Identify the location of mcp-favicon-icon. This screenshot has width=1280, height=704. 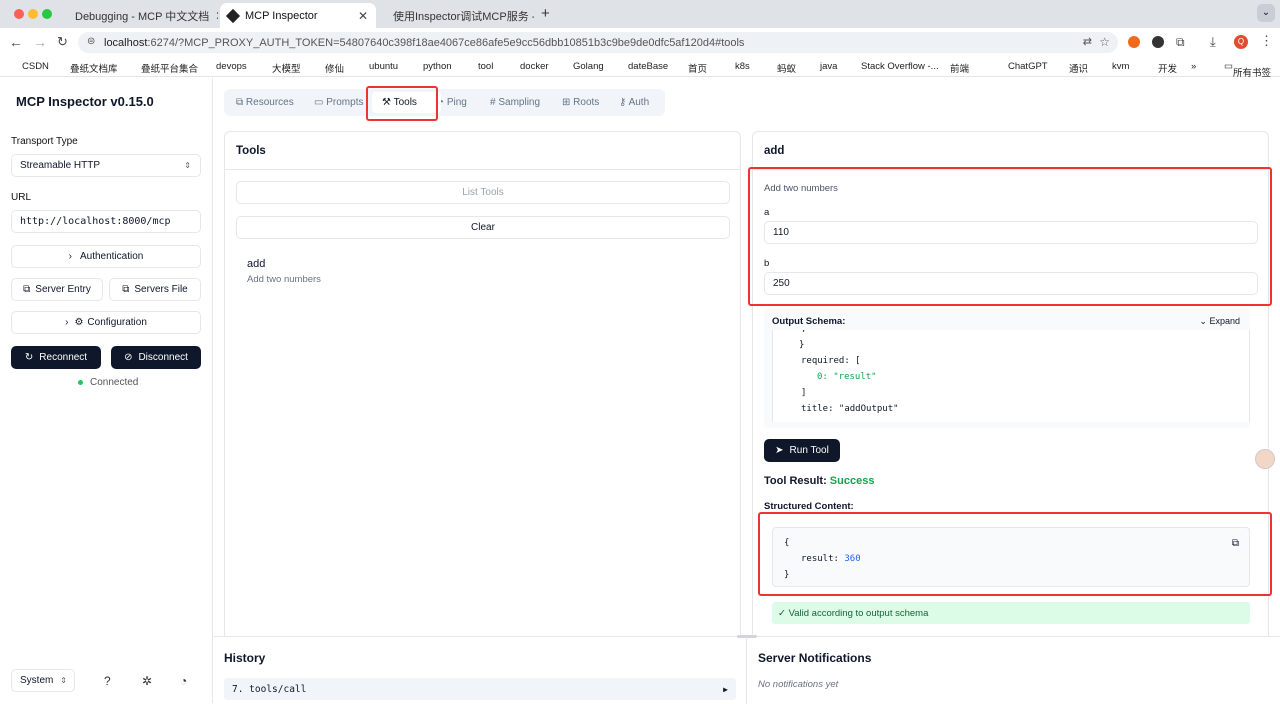
(68, 15).